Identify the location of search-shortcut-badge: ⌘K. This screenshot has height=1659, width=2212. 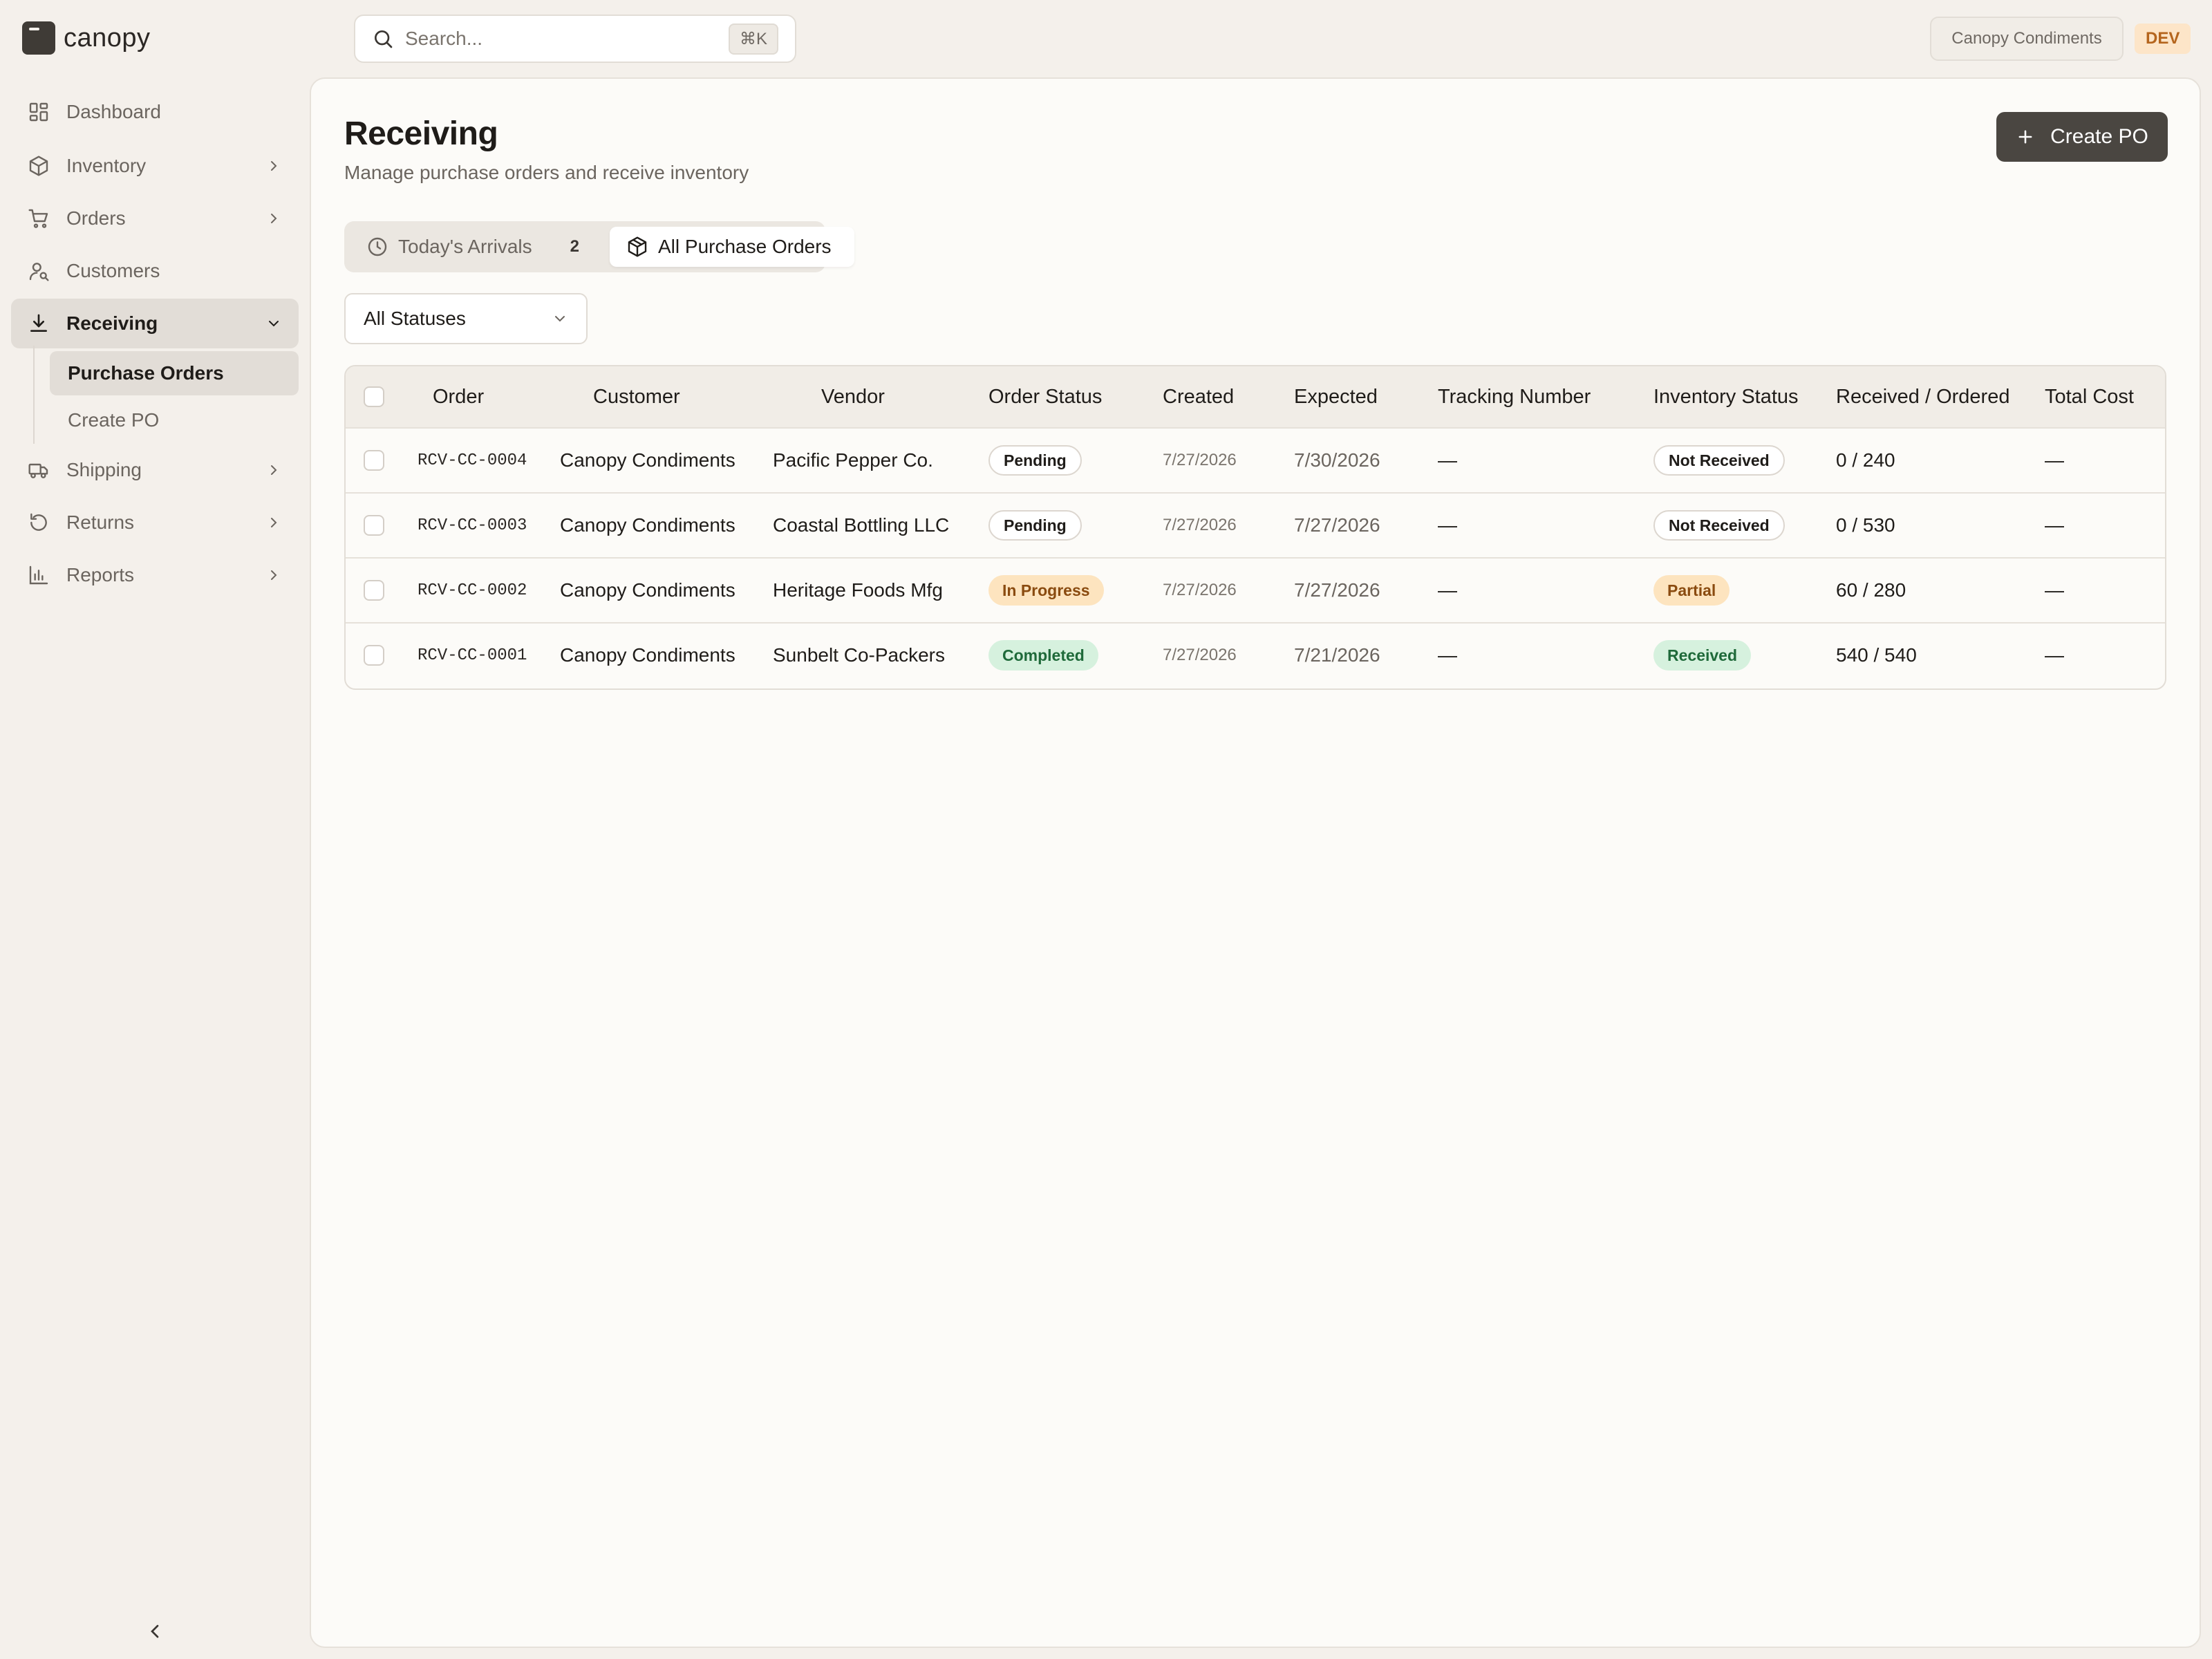
(753, 39).